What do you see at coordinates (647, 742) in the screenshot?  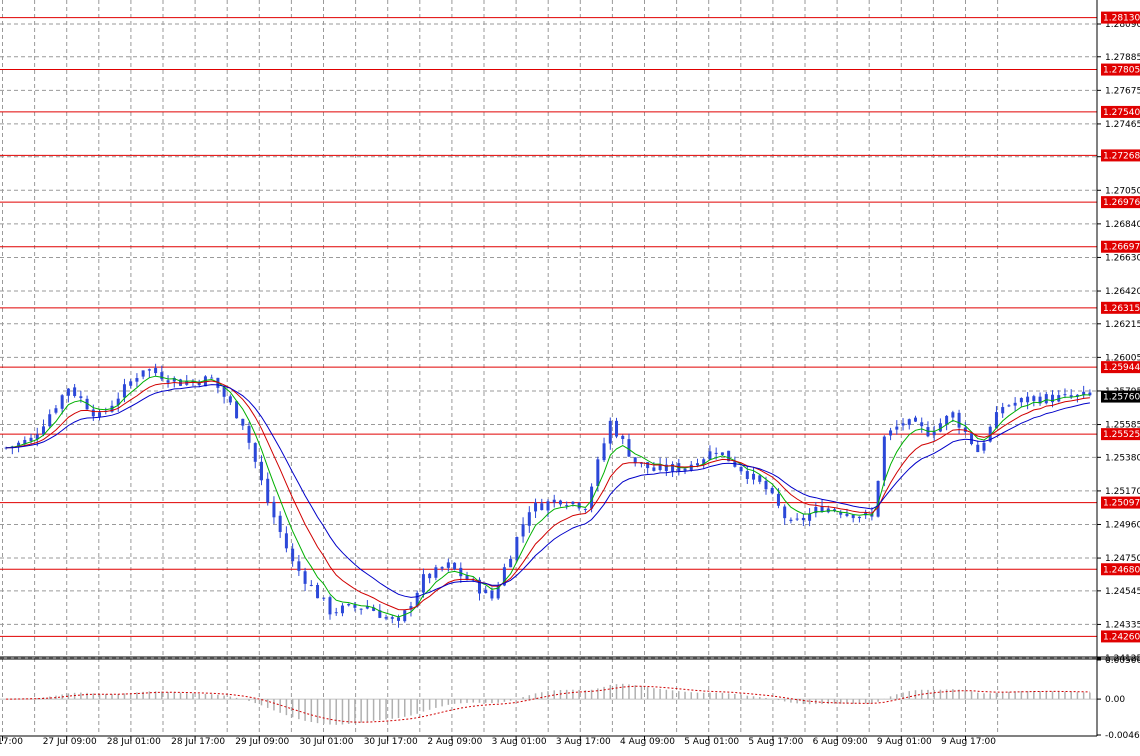 I see `x-tick-label: 4 Aug 09:00` at bounding box center [647, 742].